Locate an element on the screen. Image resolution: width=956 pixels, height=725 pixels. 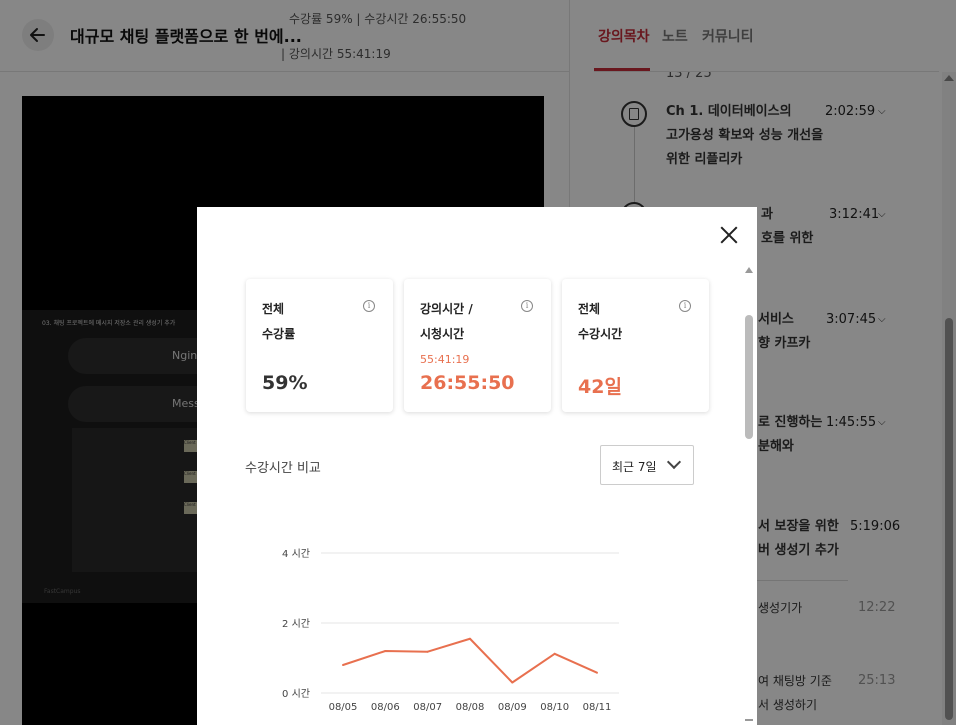
card-label: 전체 수강시간 is located at coordinates (600, 321).